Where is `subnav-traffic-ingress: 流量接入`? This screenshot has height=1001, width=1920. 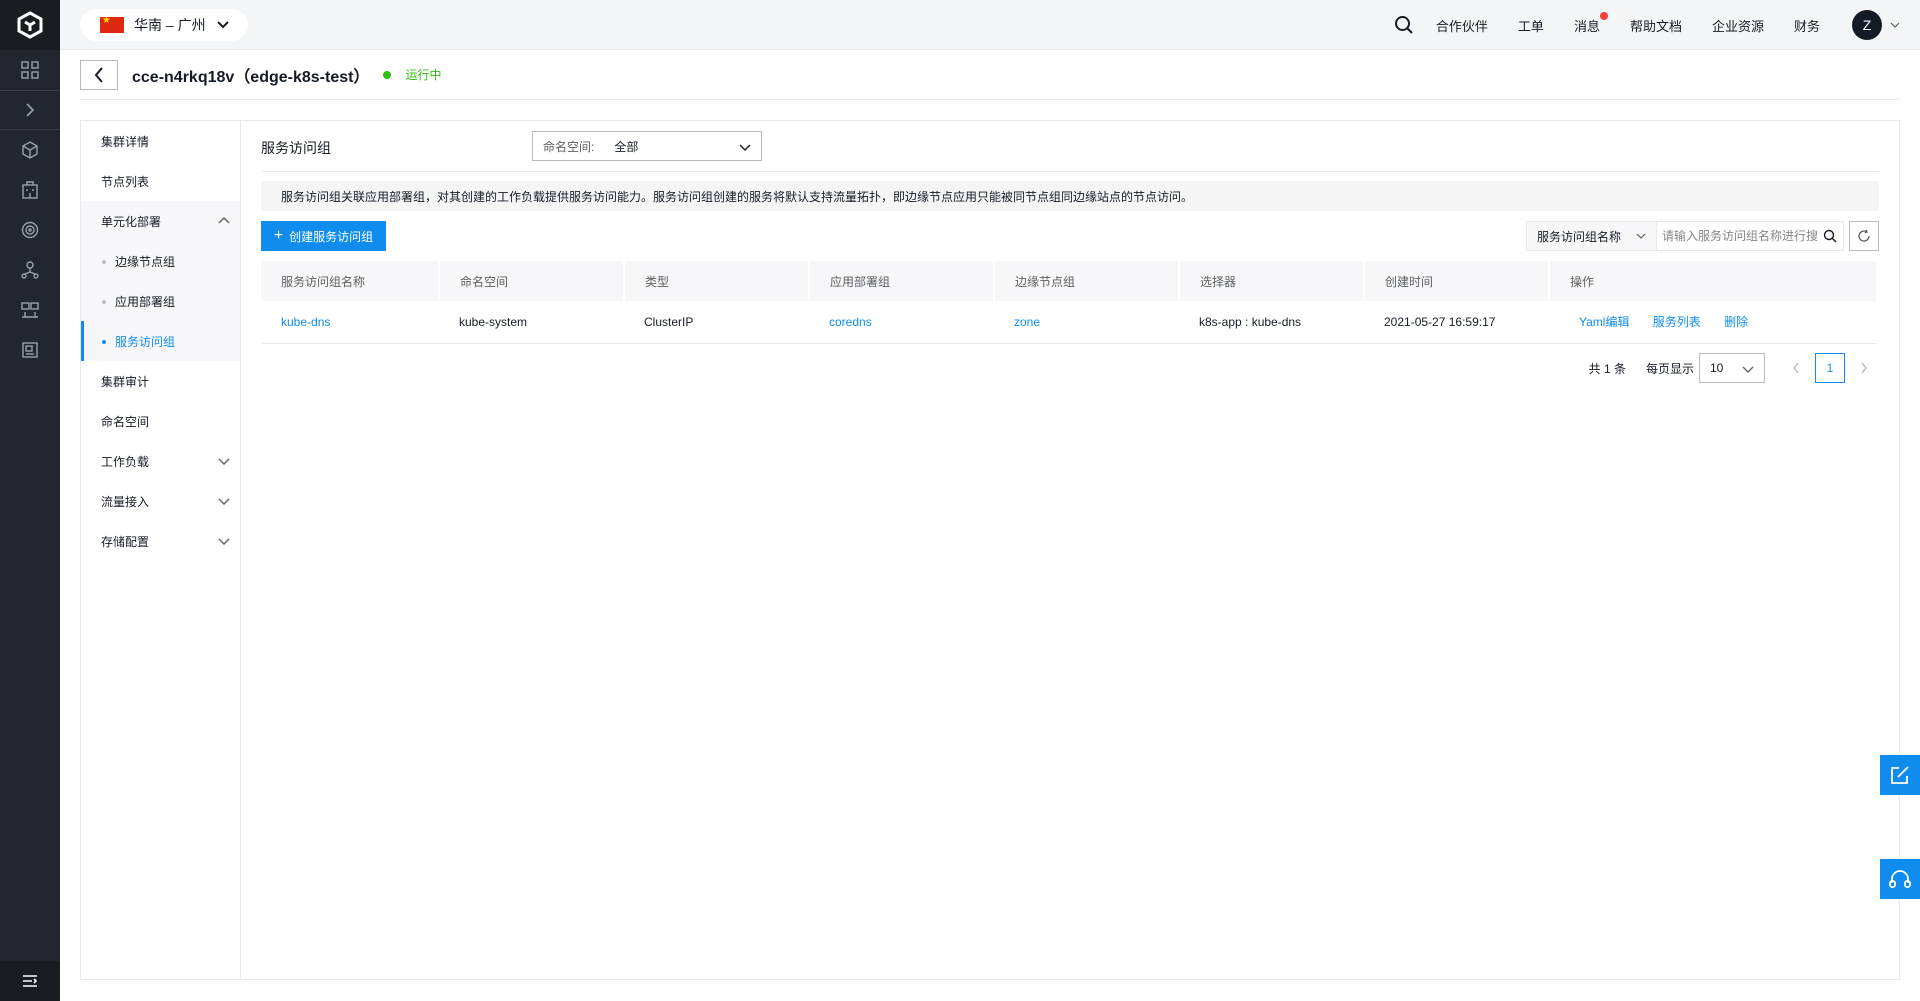 subnav-traffic-ingress: 流量接入 is located at coordinates (160, 501).